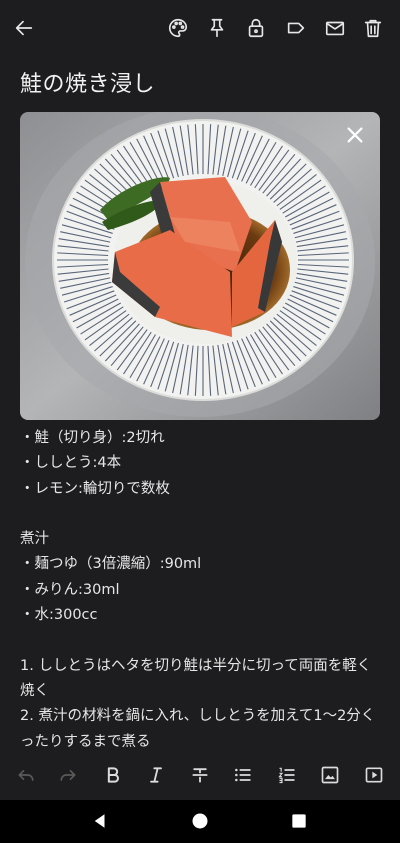  I want to click on ingredient-line: ・ししとう:4本, so click(71, 463).